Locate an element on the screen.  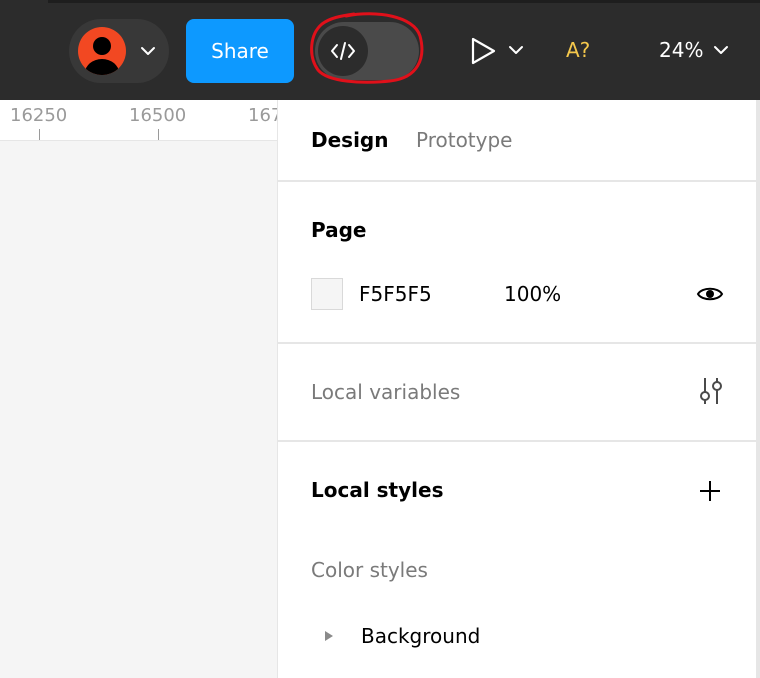
eye-icon is located at coordinates (710, 294).